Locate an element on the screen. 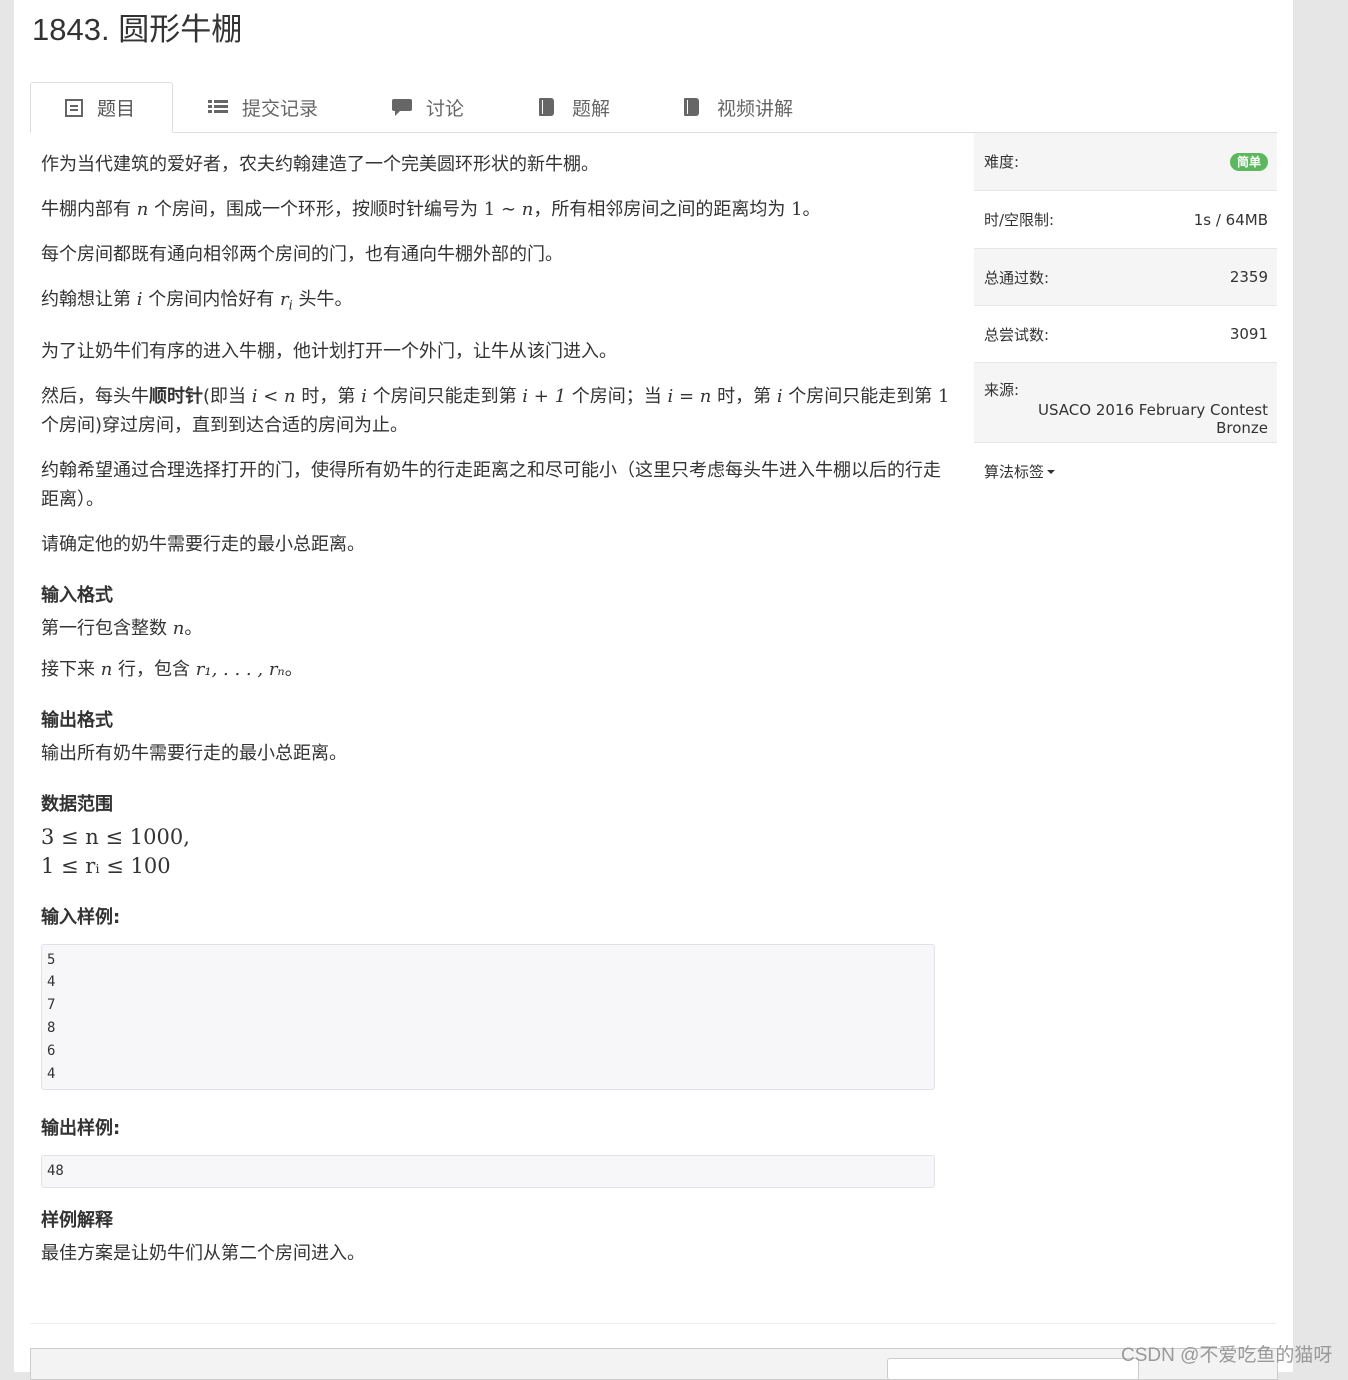 The height and width of the screenshot is (1380, 1348). tab-solutions: 题解 is located at coordinates (569, 107).